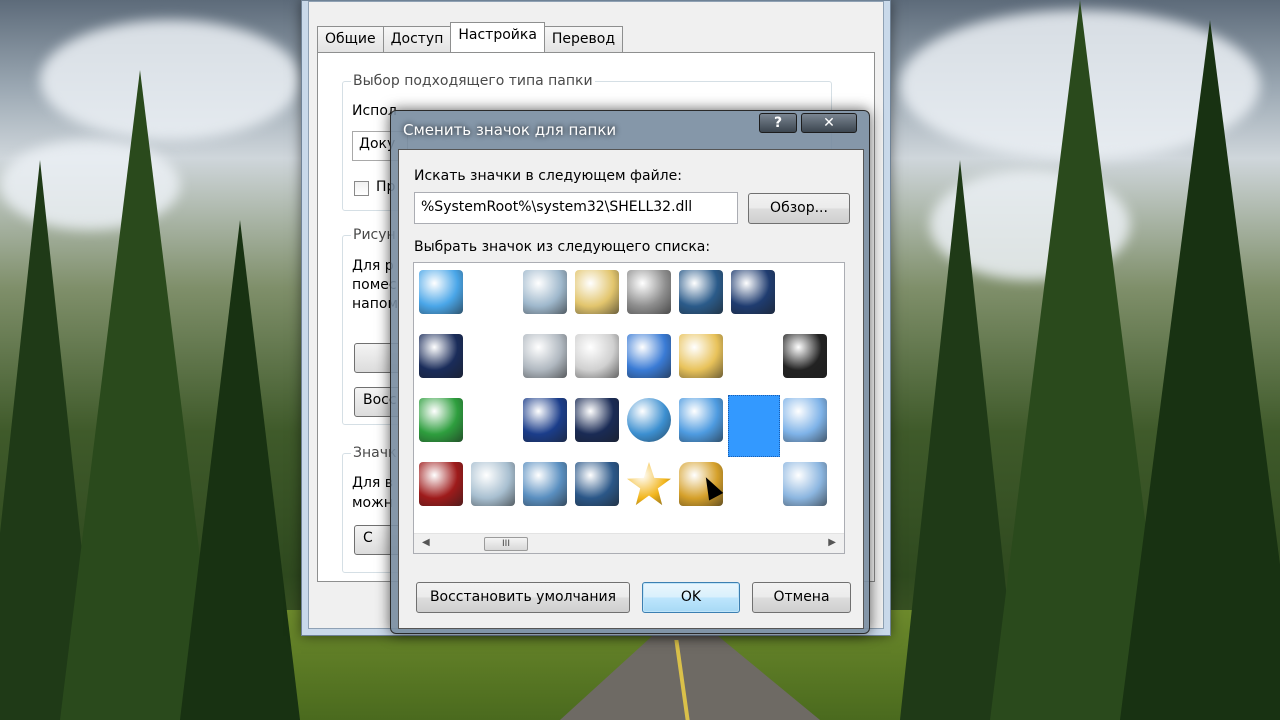 This screenshot has height=720, width=1280. What do you see at coordinates (506, 544) in the screenshot?
I see `scrollbar-thumb: III` at bounding box center [506, 544].